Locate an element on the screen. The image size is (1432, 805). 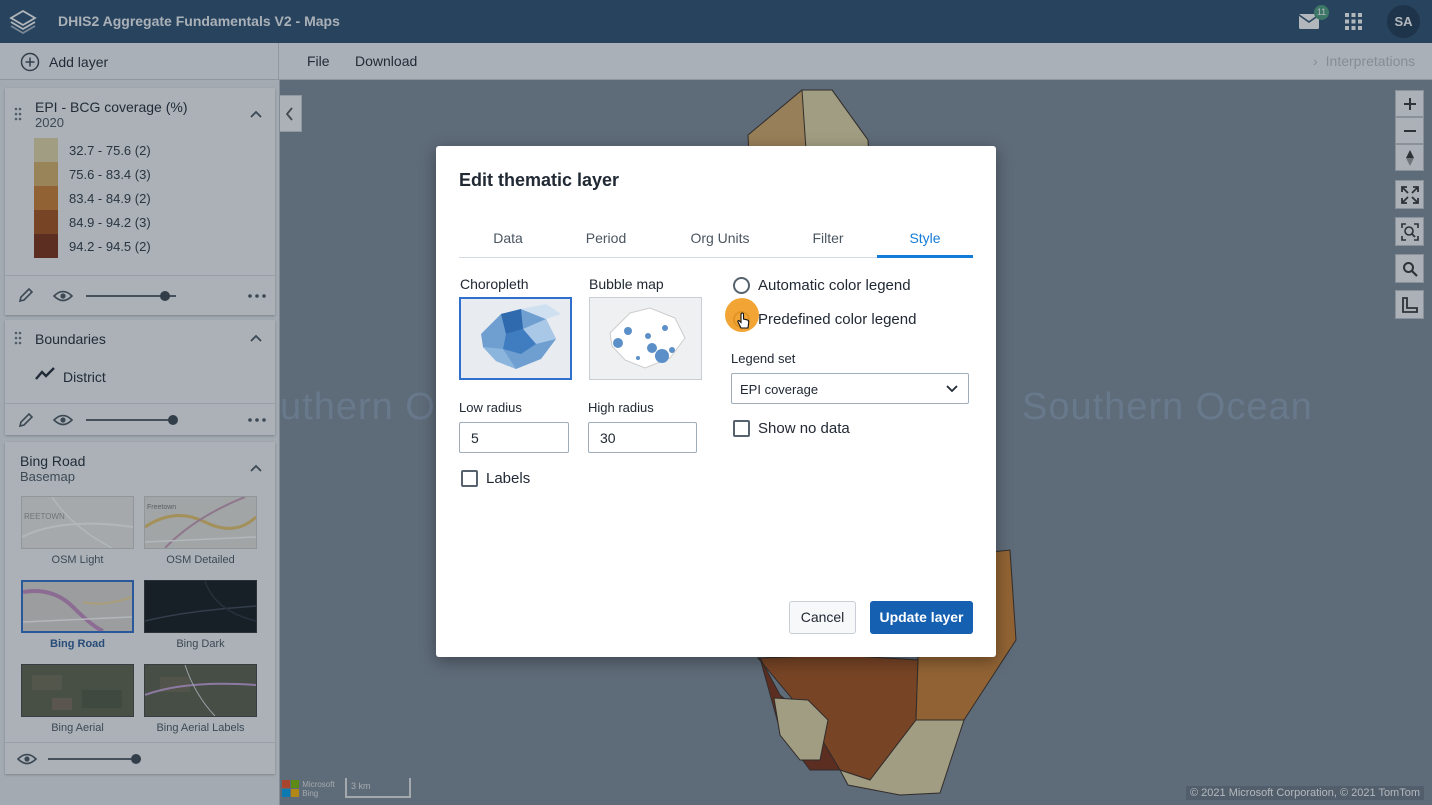
labels-checkbox-label: Labels is located at coordinates (508, 478).